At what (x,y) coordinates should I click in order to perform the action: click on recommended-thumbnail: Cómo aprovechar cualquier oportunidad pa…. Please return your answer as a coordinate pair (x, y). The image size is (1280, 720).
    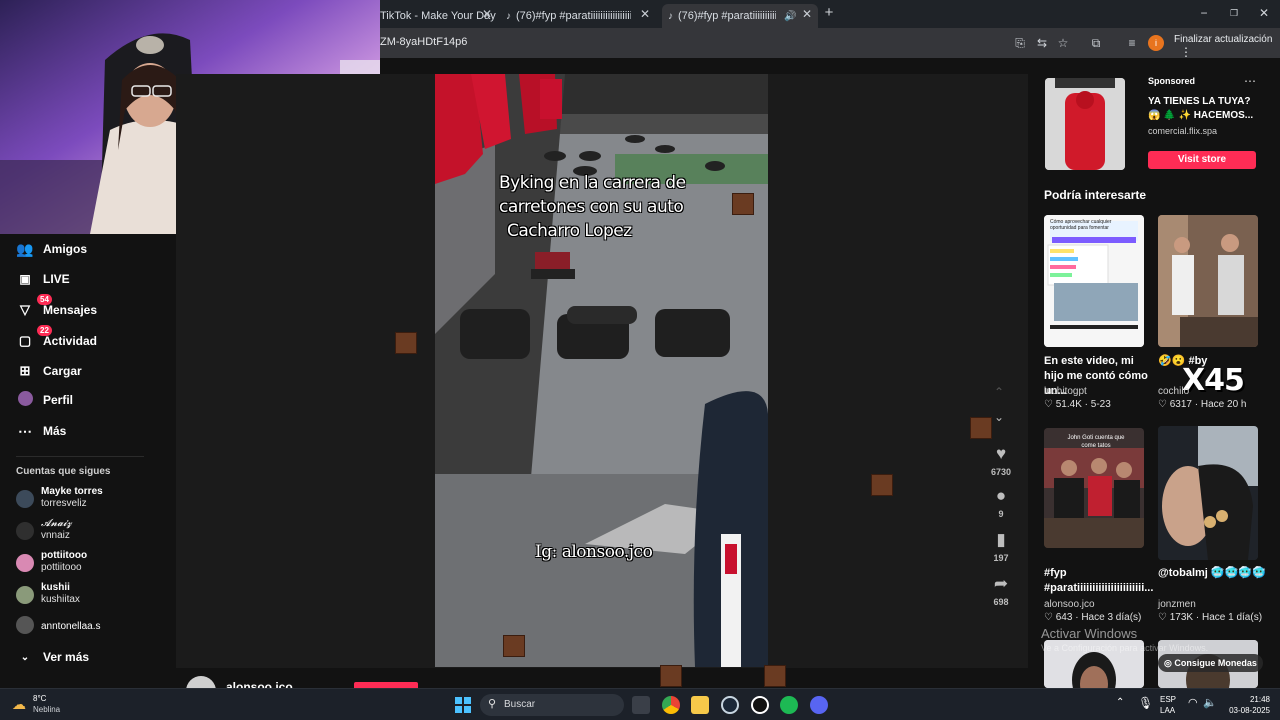
    Looking at the image, I should click on (1094, 281).